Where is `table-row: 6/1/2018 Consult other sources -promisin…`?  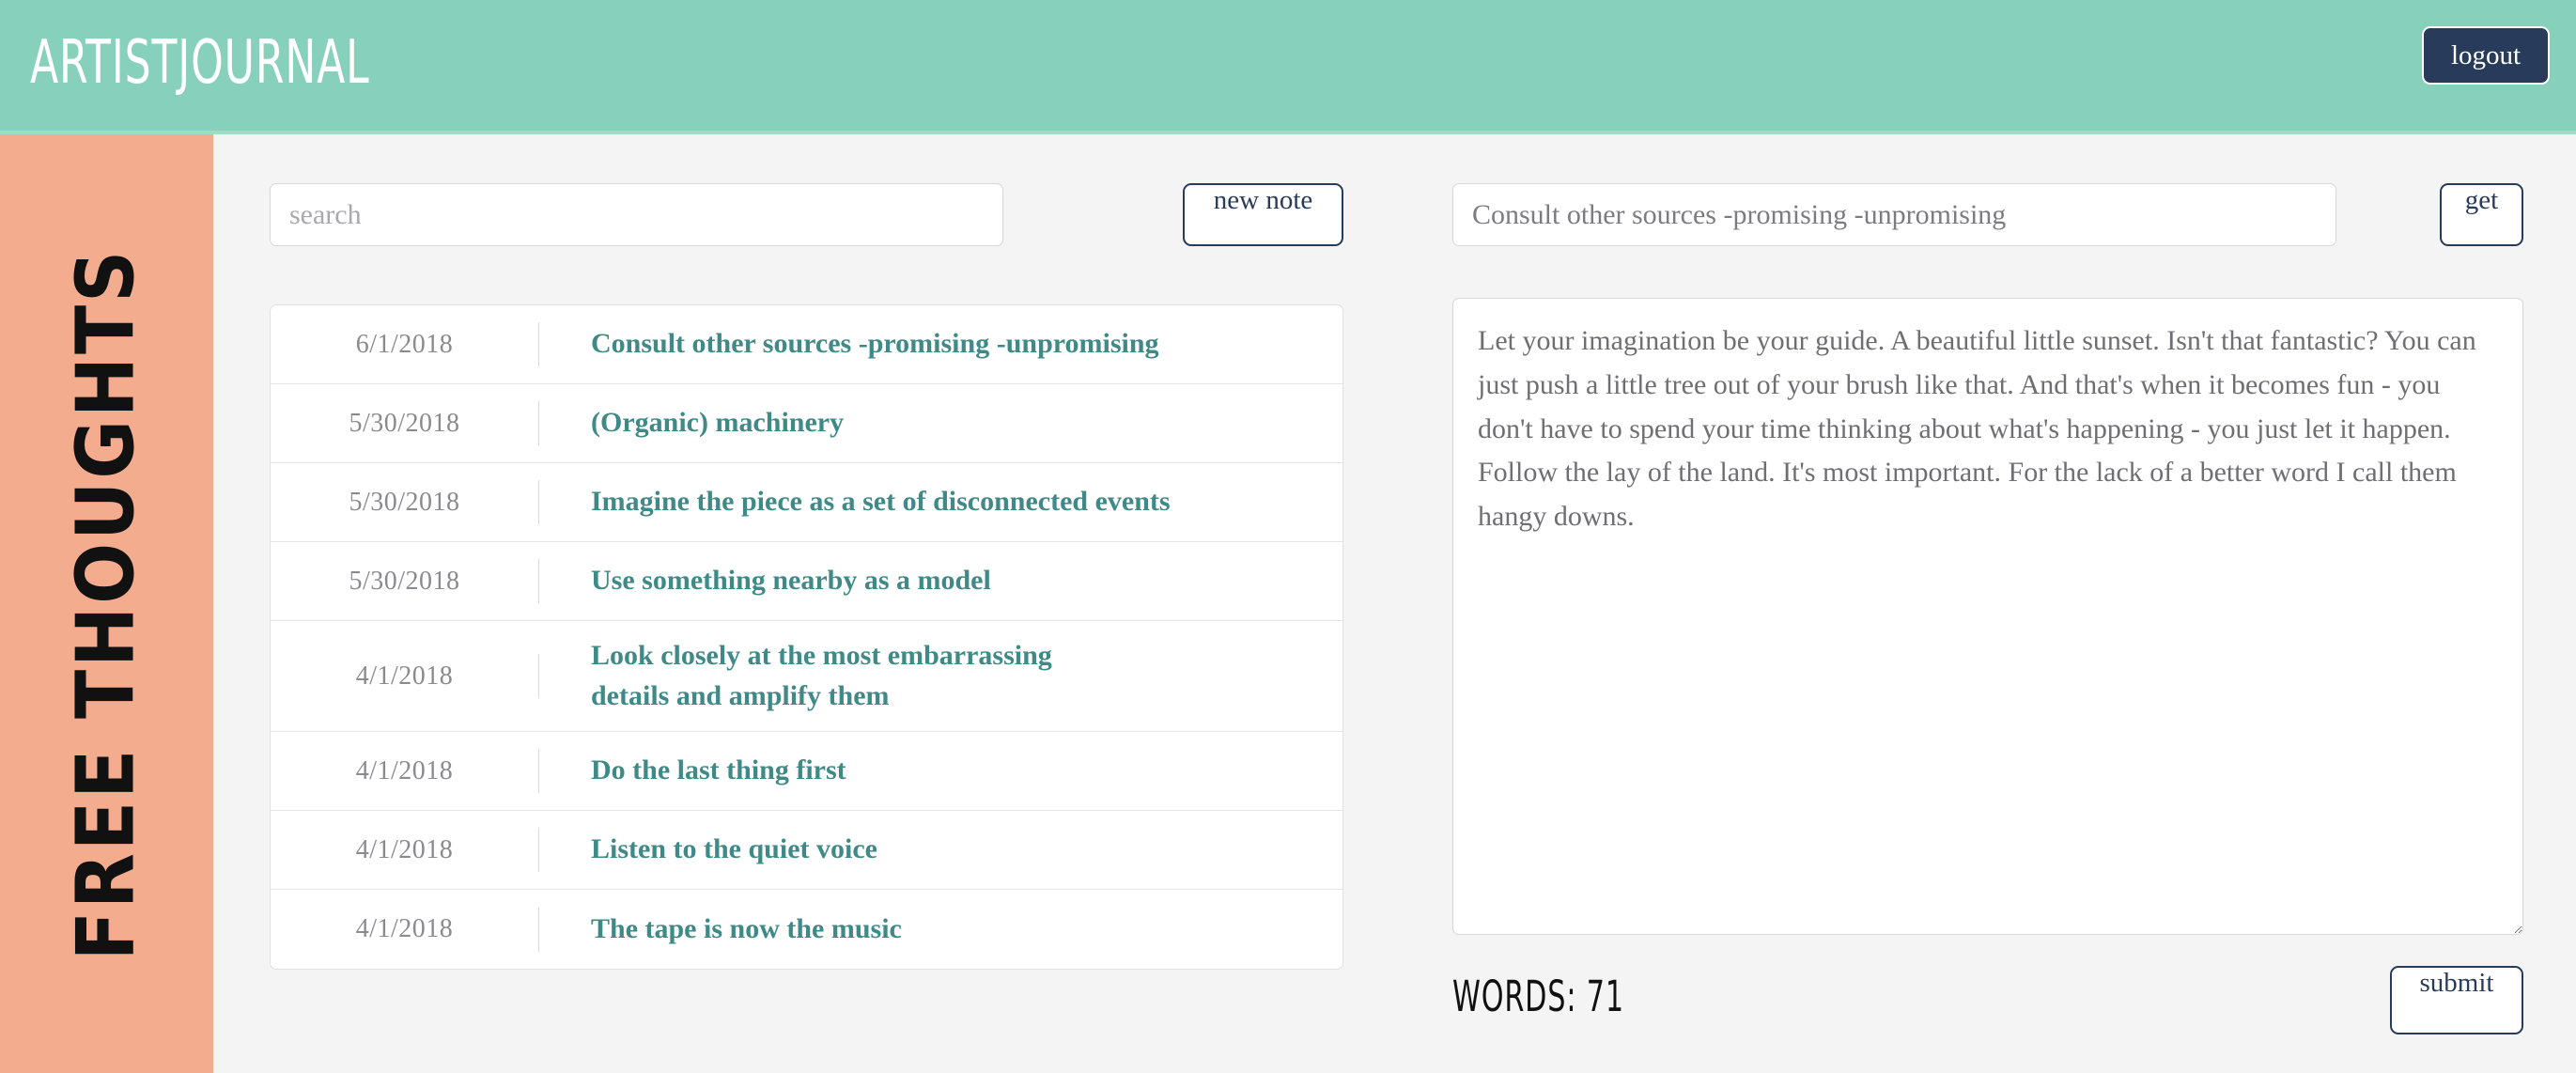 table-row: 6/1/2018 Consult other sources -promisin… is located at coordinates (807, 344).